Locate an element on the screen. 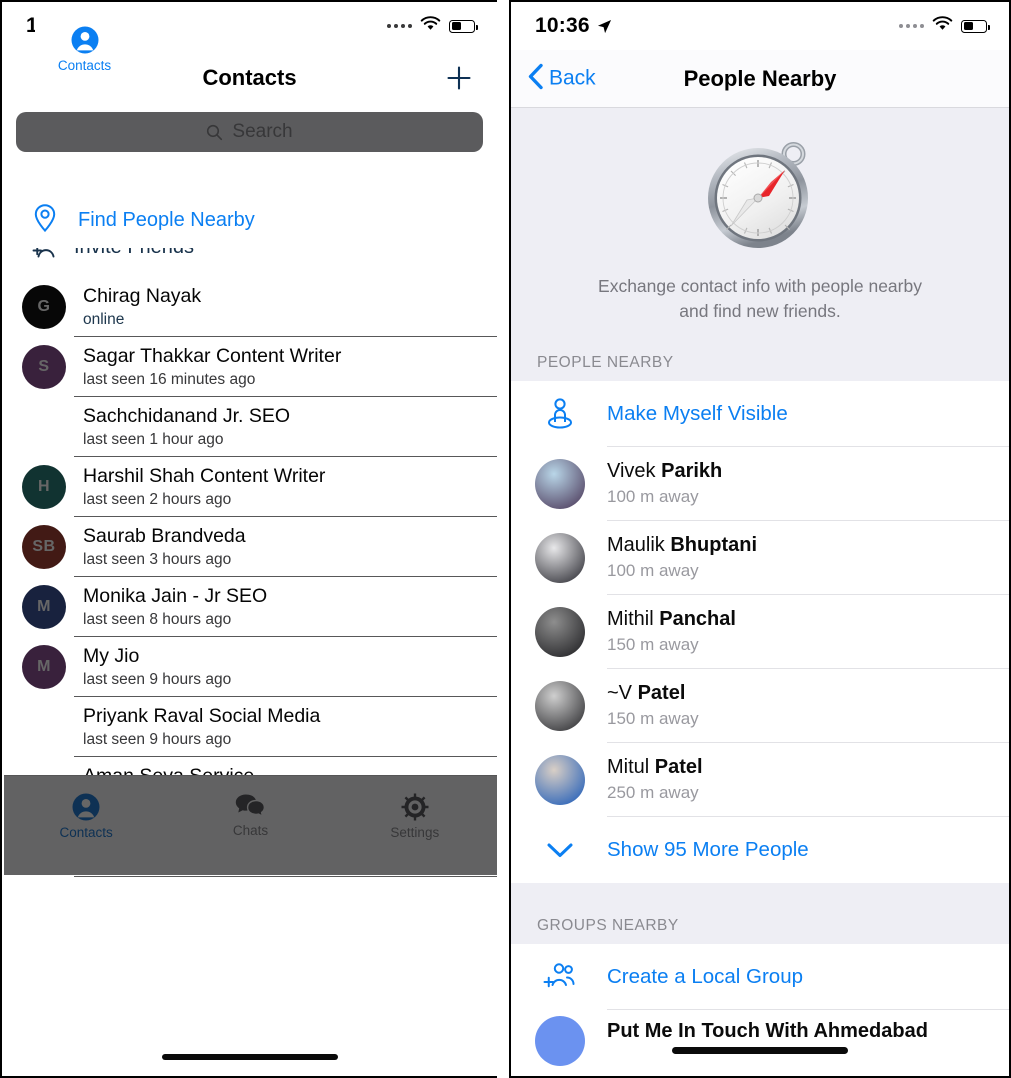  person-distance: 150 m away is located at coordinates (653, 719).